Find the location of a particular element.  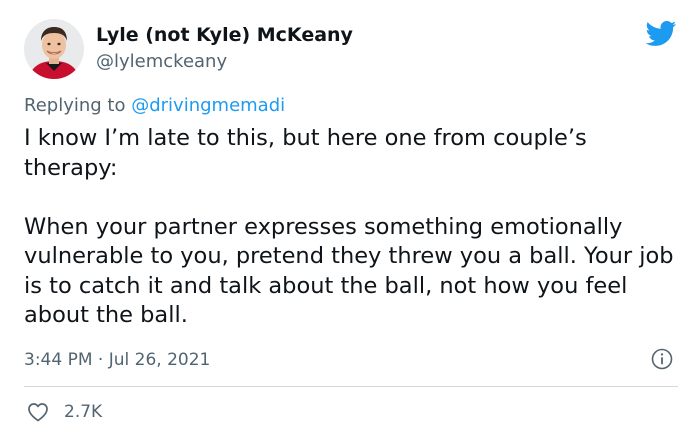

info-icon is located at coordinates (662, 359).